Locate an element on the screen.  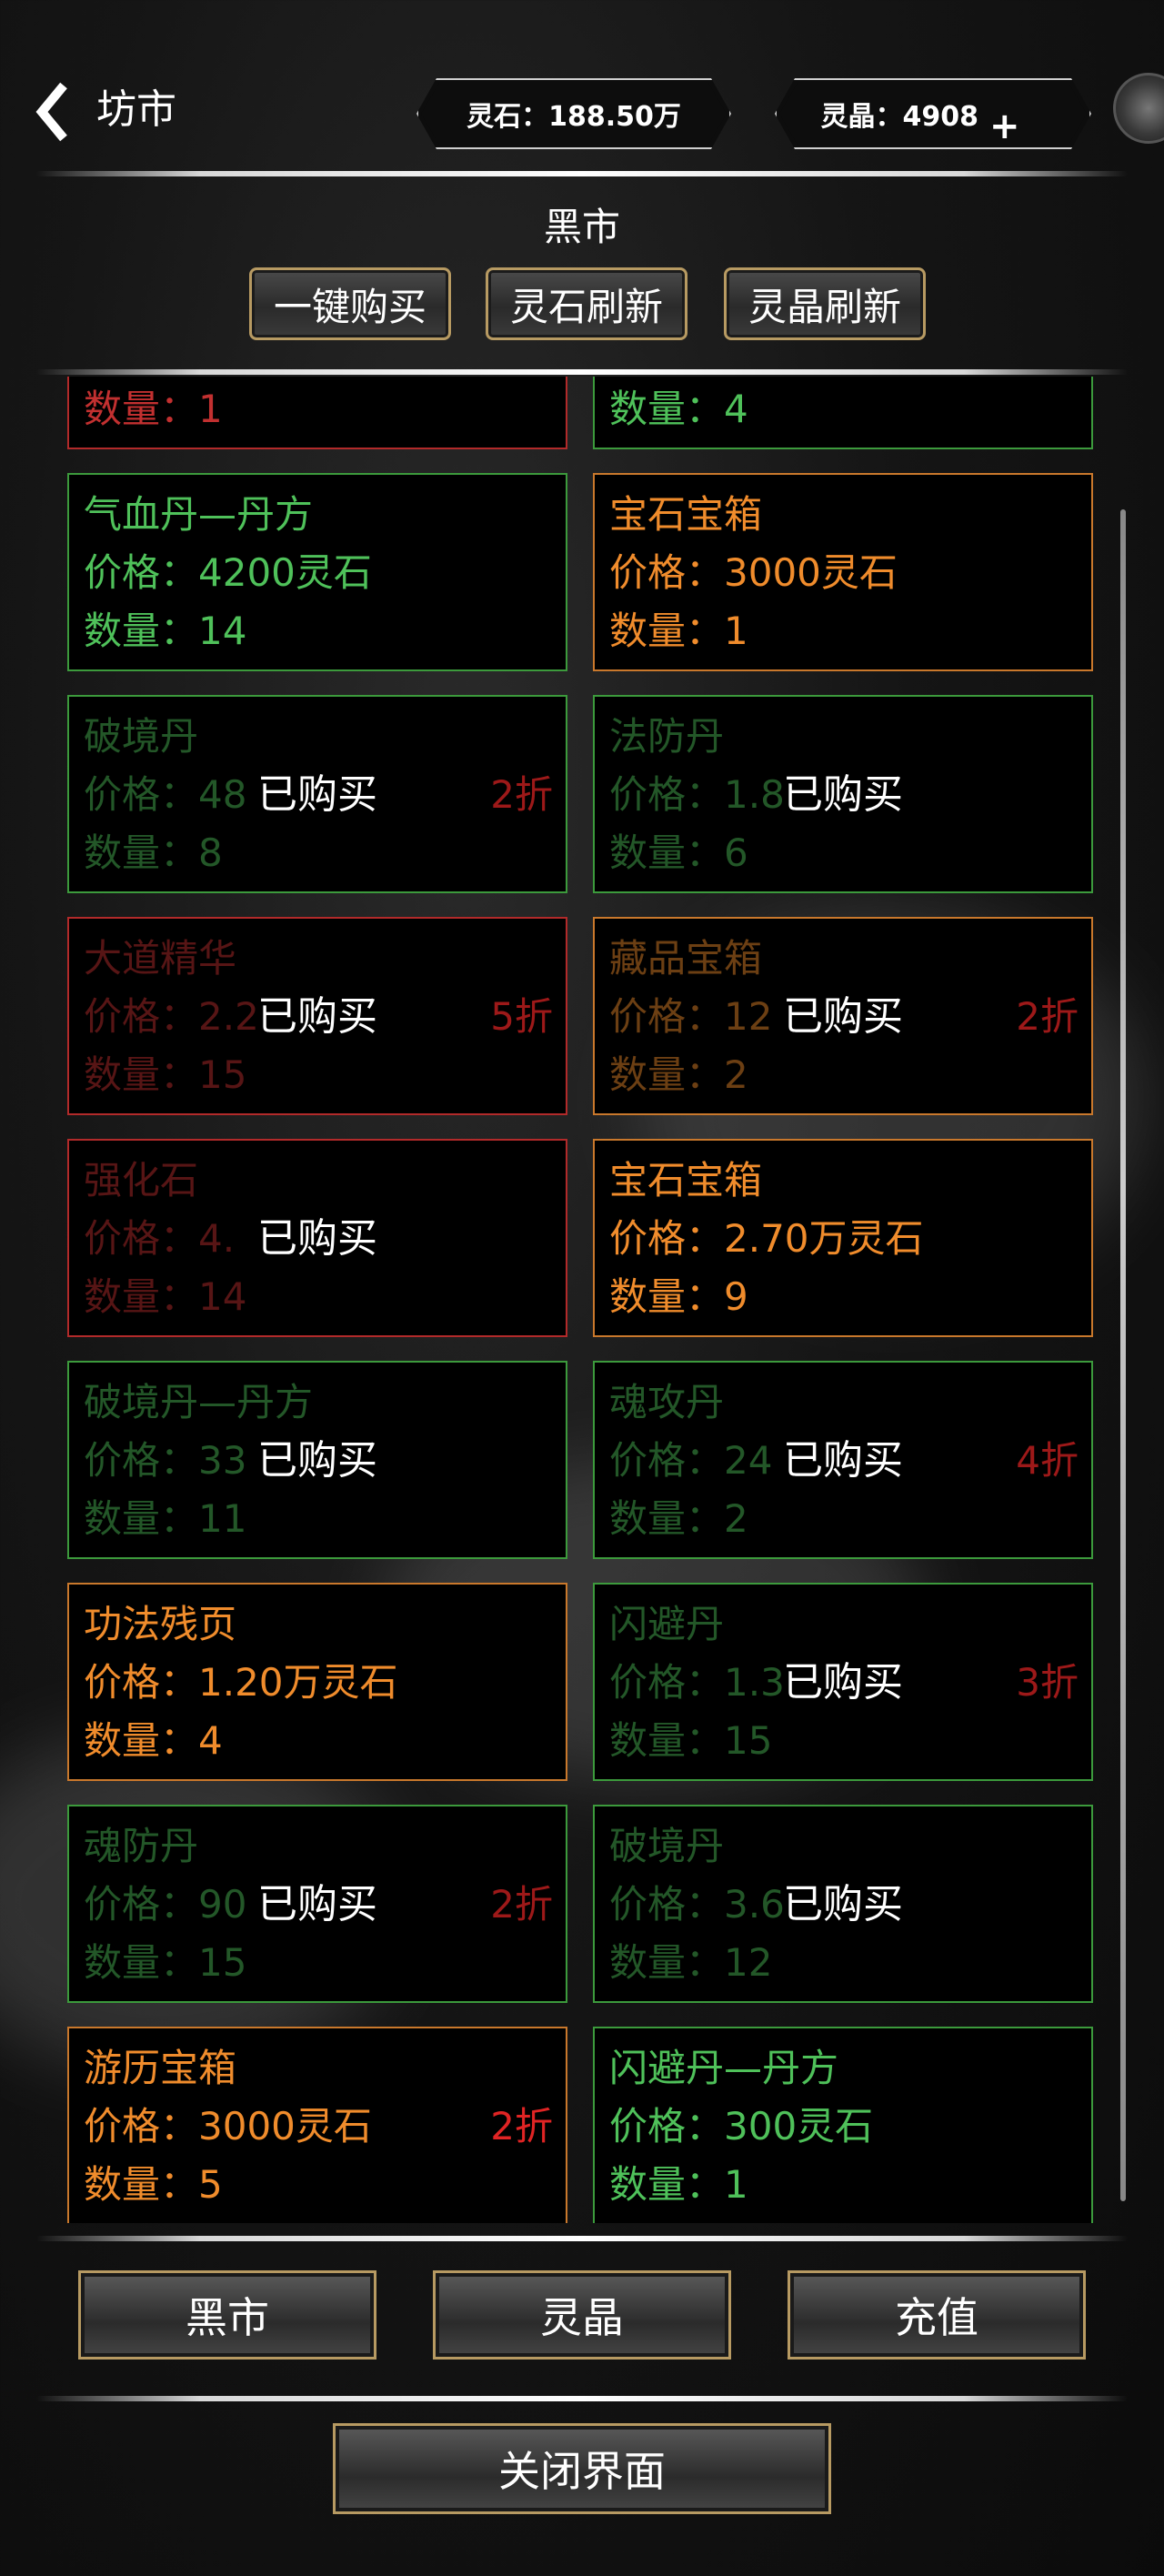
item-card: 闪避丹 价格：1.3 数量：15 已购买 3折 is located at coordinates (843, 1682).